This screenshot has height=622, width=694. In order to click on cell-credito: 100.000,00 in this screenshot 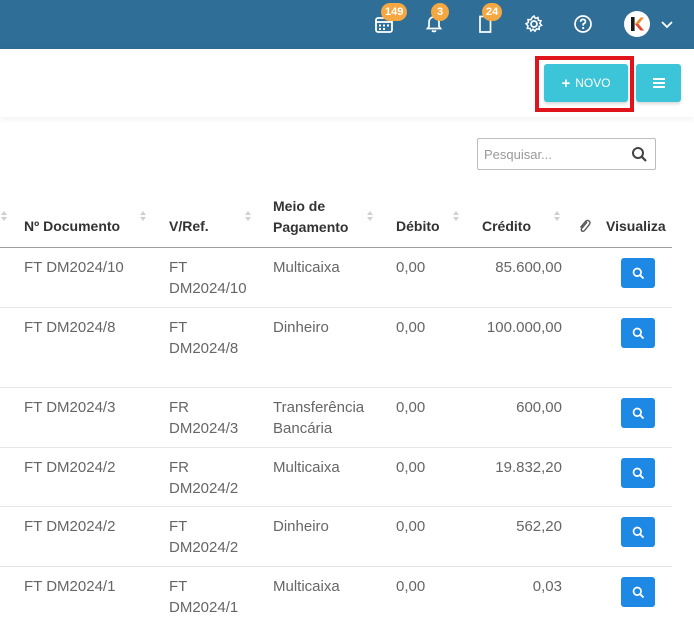, I will do `click(524, 327)`.